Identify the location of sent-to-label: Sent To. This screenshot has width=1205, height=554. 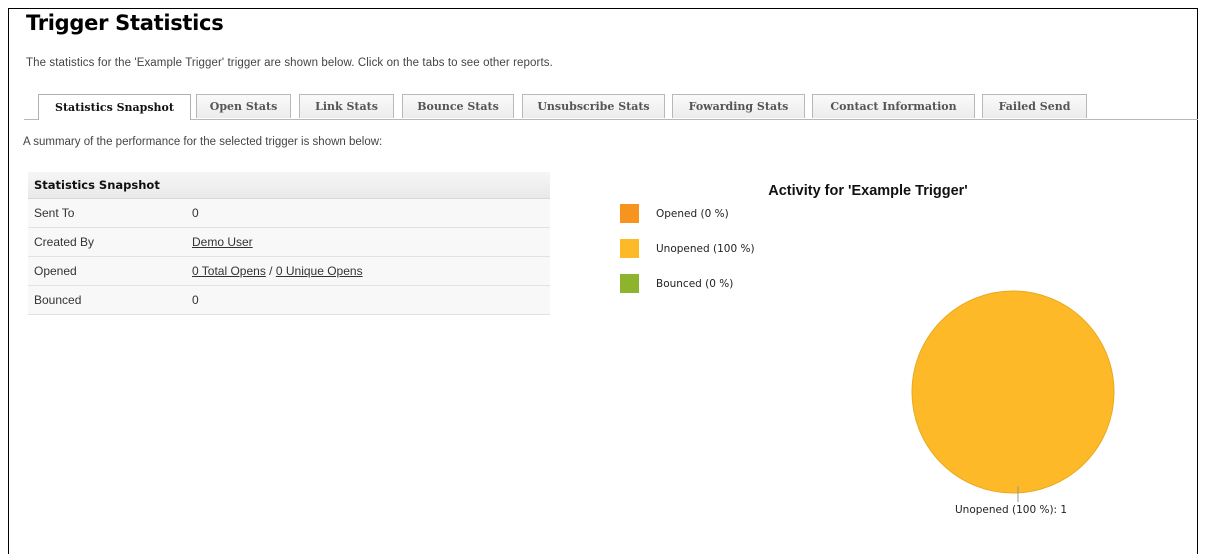
(54, 213).